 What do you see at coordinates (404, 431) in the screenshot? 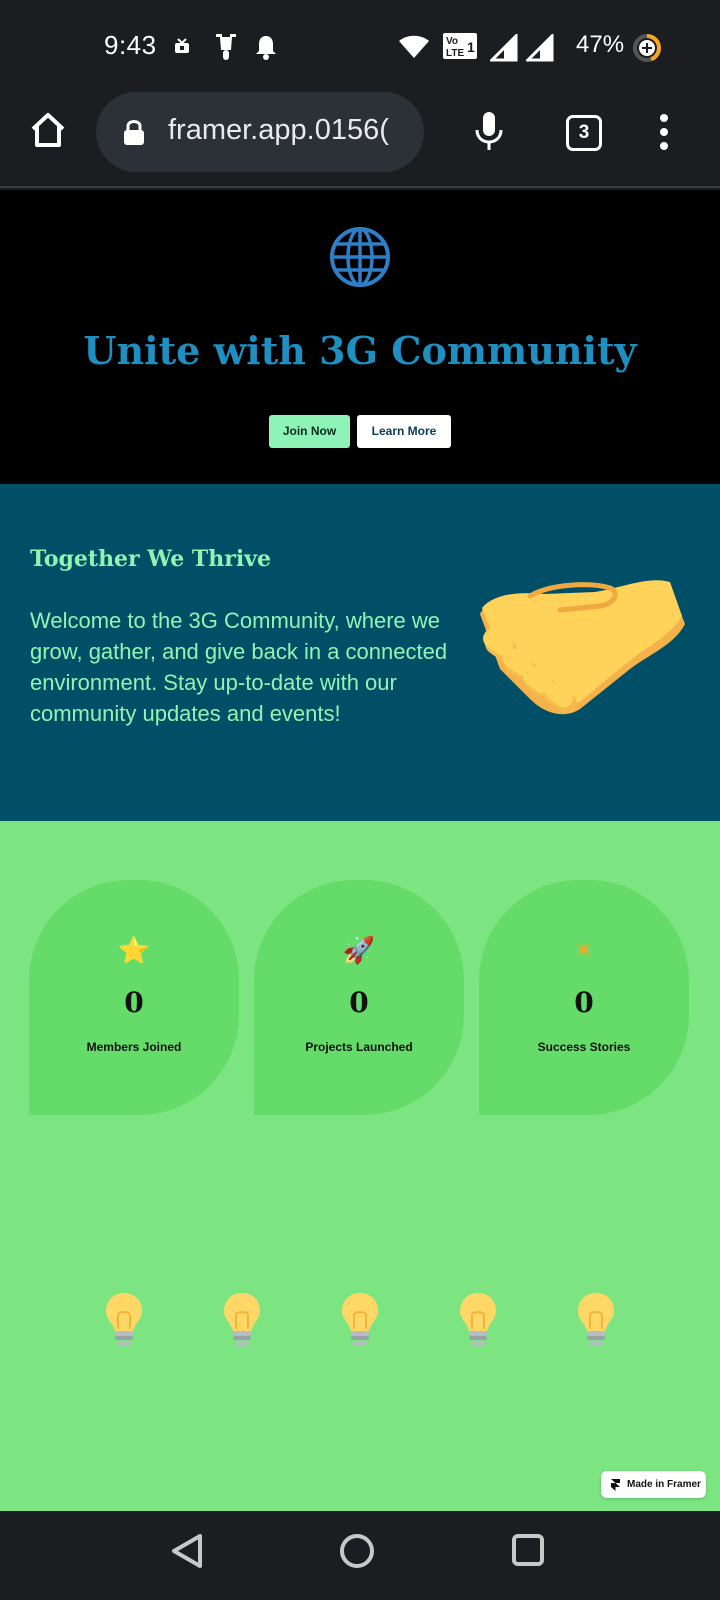
I see `learn-more-button: Learn More` at bounding box center [404, 431].